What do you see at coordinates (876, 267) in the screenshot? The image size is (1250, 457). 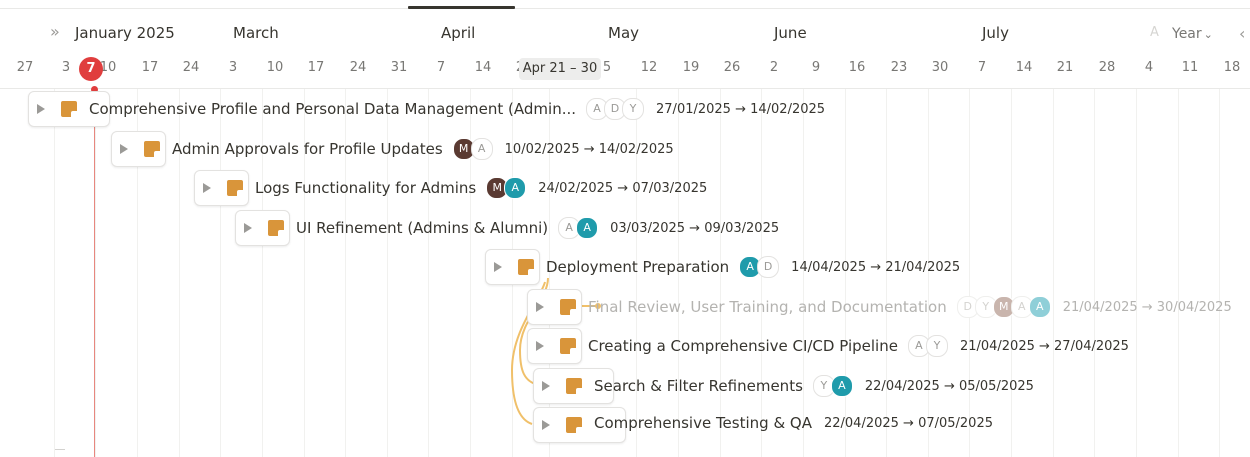 I see `task-date-range: 14/04/2025 → 21/04/2025` at bounding box center [876, 267].